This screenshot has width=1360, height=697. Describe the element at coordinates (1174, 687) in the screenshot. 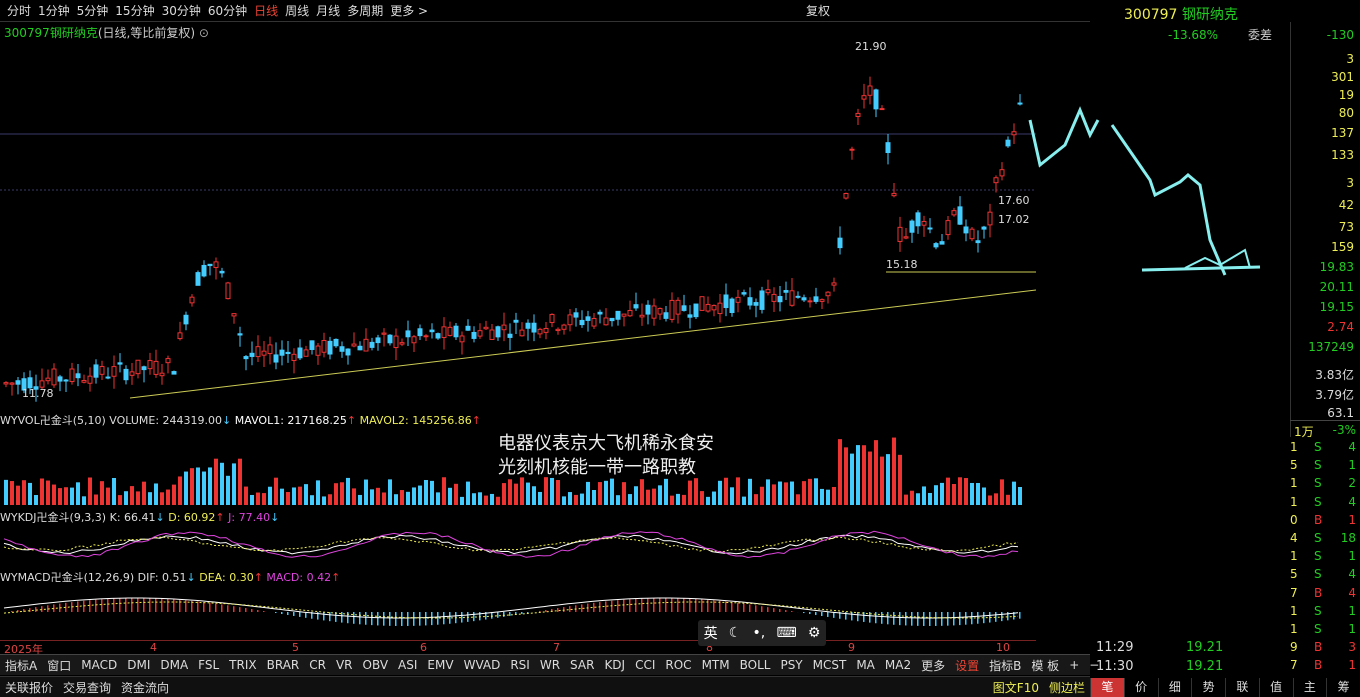

I see `side-tab: 细` at that location.